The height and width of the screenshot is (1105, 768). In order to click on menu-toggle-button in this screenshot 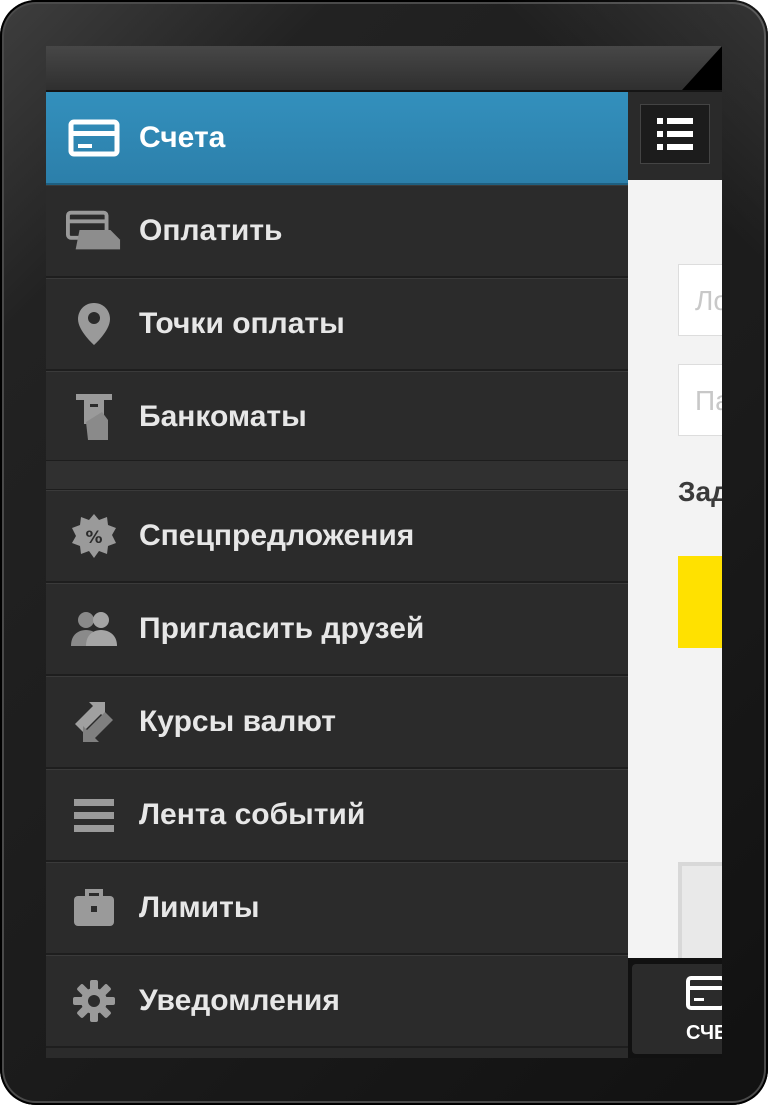, I will do `click(675, 134)`.